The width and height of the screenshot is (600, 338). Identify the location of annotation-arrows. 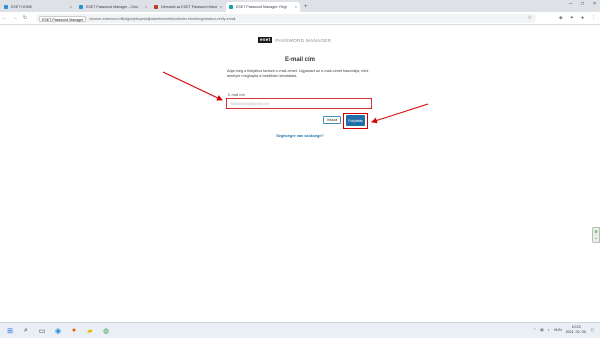
(295, 97).